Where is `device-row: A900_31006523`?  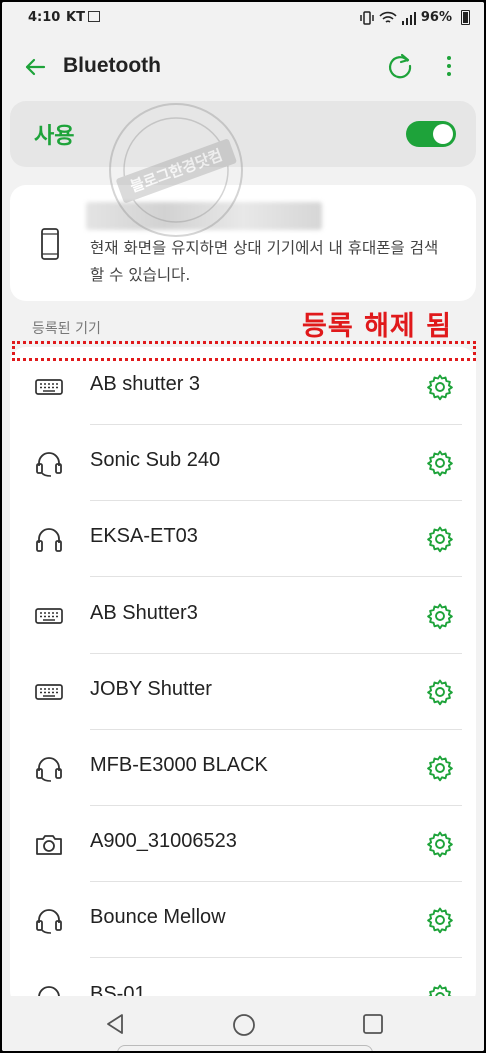 device-row: A900_31006523 is located at coordinates (243, 844).